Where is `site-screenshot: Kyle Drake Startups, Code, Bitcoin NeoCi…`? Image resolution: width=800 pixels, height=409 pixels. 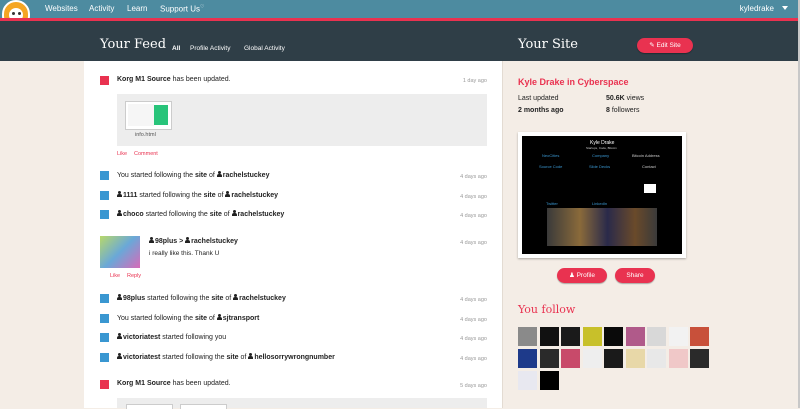
site-screenshot: Kyle Drake Startups, Code, Bitcoin NeoCi… is located at coordinates (602, 195).